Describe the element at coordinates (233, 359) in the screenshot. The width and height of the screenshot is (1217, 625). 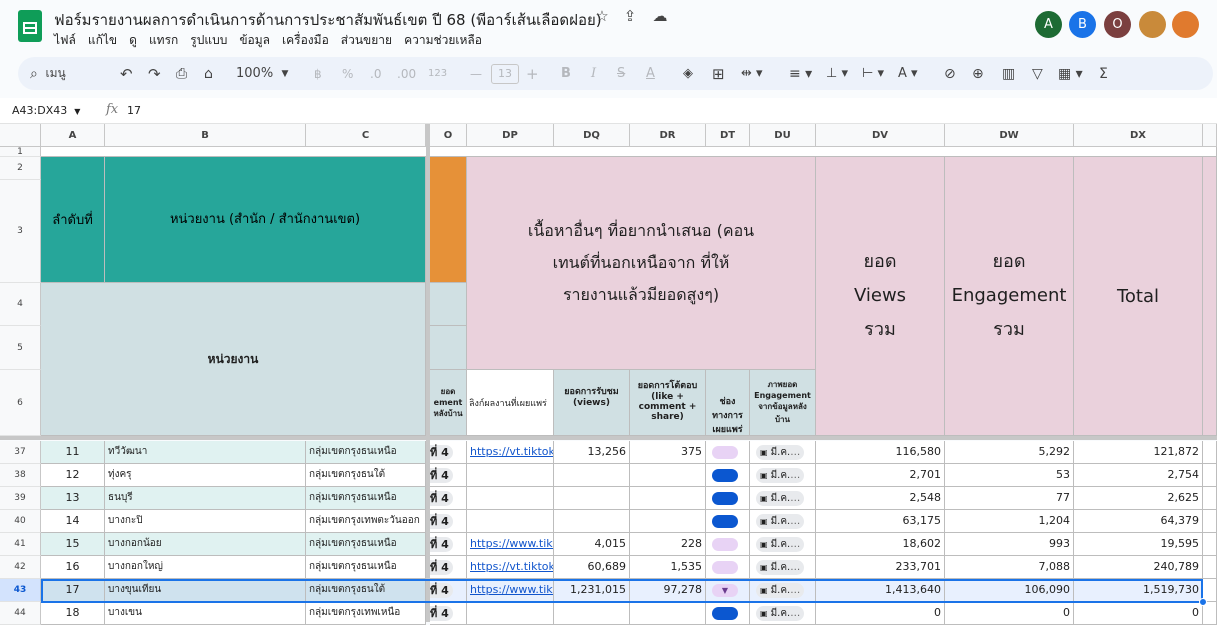
I see `header-unit-sub: หน่วยงาน` at that location.